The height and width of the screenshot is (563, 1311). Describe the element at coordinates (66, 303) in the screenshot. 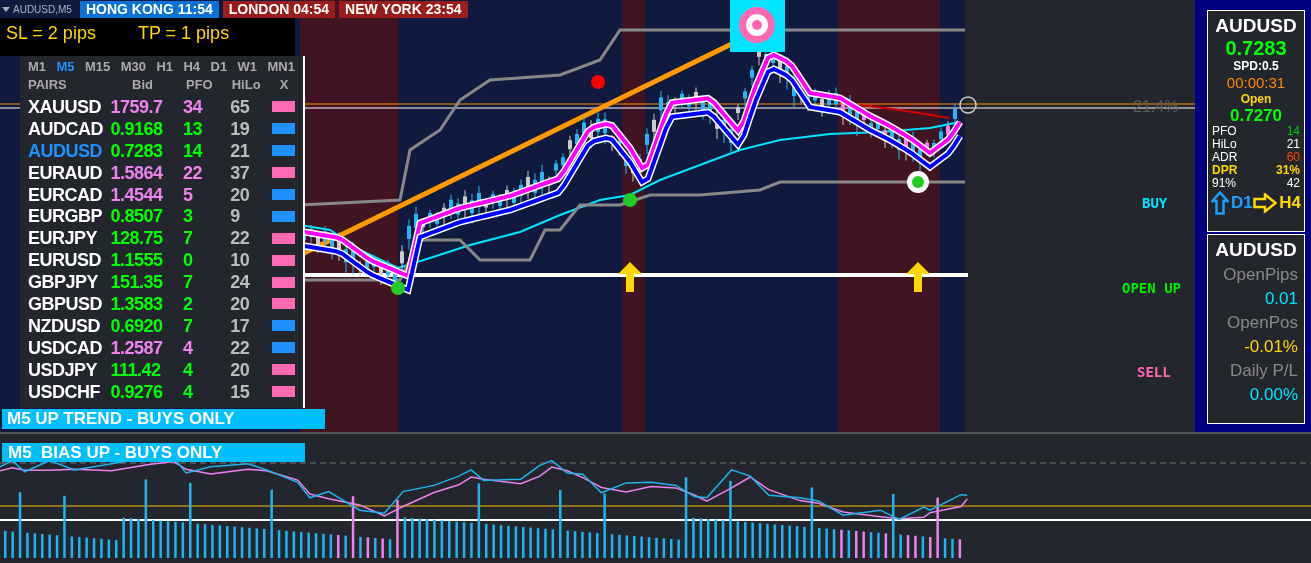

I see `pair-cell: GBPUSD` at that location.